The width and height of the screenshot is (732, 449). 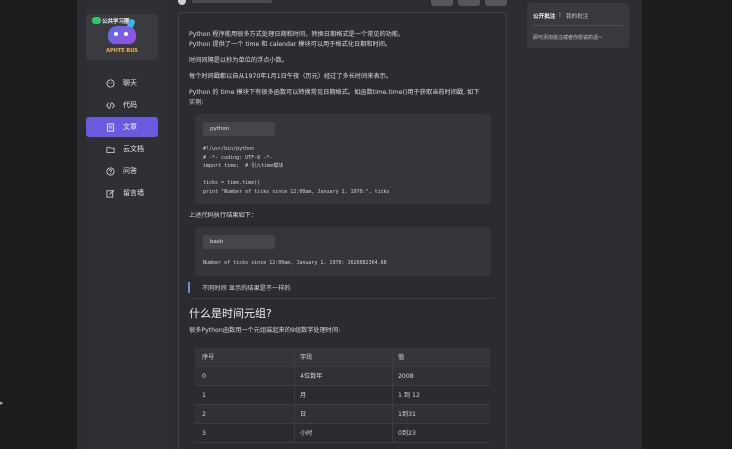 I want to click on sidebar-item-label: 留言墙, so click(x=133, y=193).